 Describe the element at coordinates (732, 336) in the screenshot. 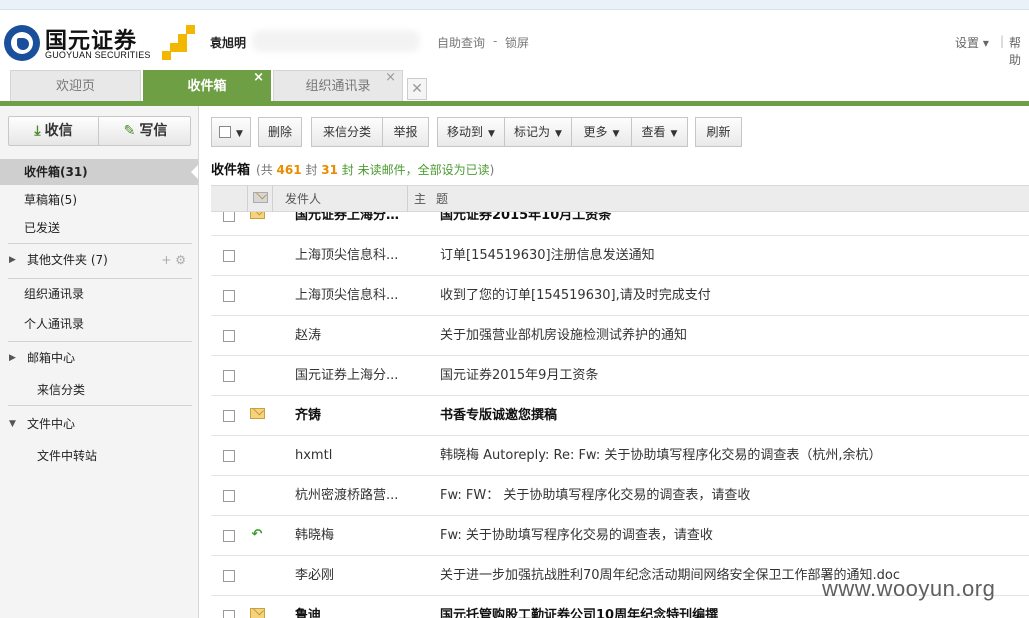

I see `mail-subject: 关于加强营业部机房设施检测试养护的通知` at that location.